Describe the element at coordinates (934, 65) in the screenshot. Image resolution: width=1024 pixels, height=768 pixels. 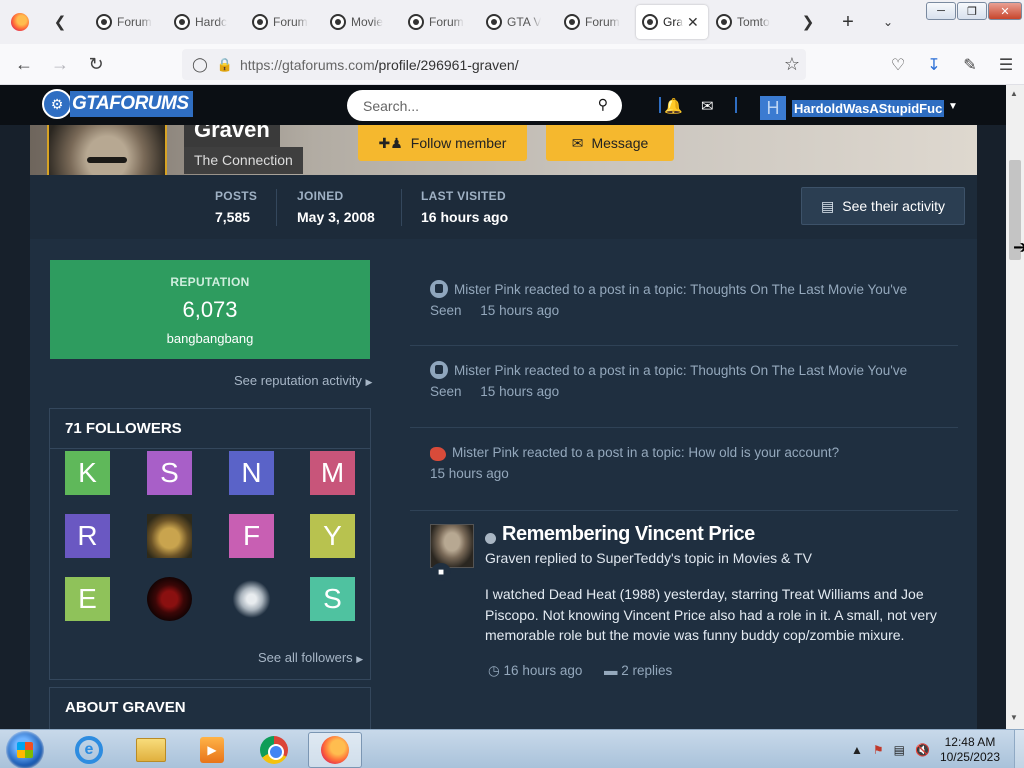
I see `downloads-icon: ↧` at that location.